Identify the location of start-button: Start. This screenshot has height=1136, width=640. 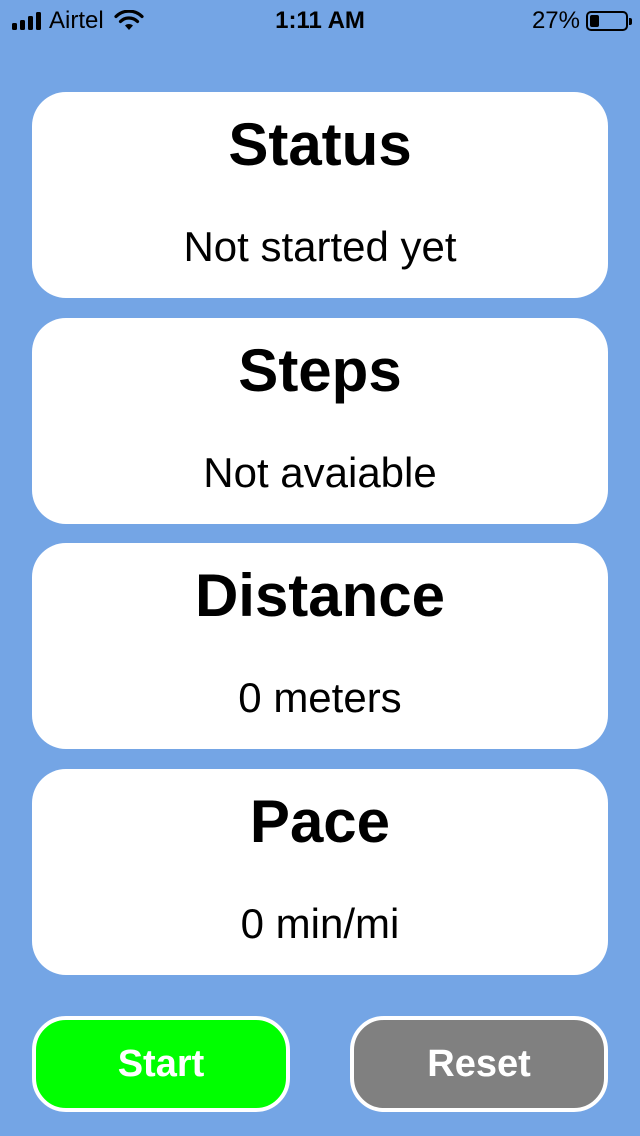
(161, 1064).